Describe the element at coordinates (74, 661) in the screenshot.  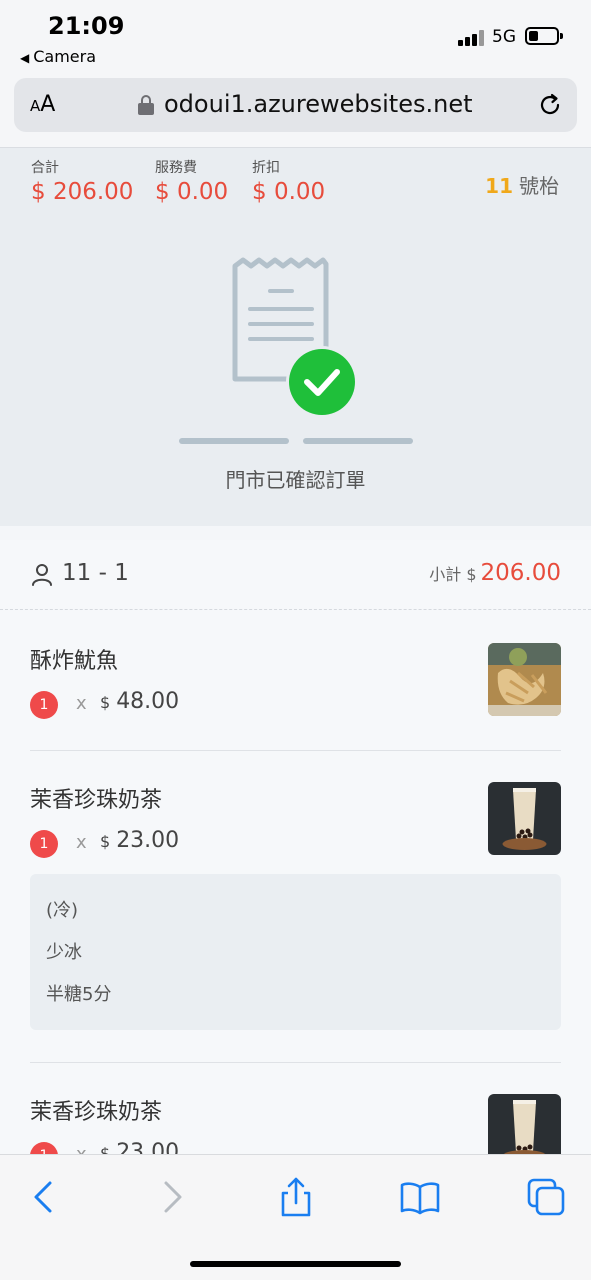
I see `item-name: 酥炸魷魚` at that location.